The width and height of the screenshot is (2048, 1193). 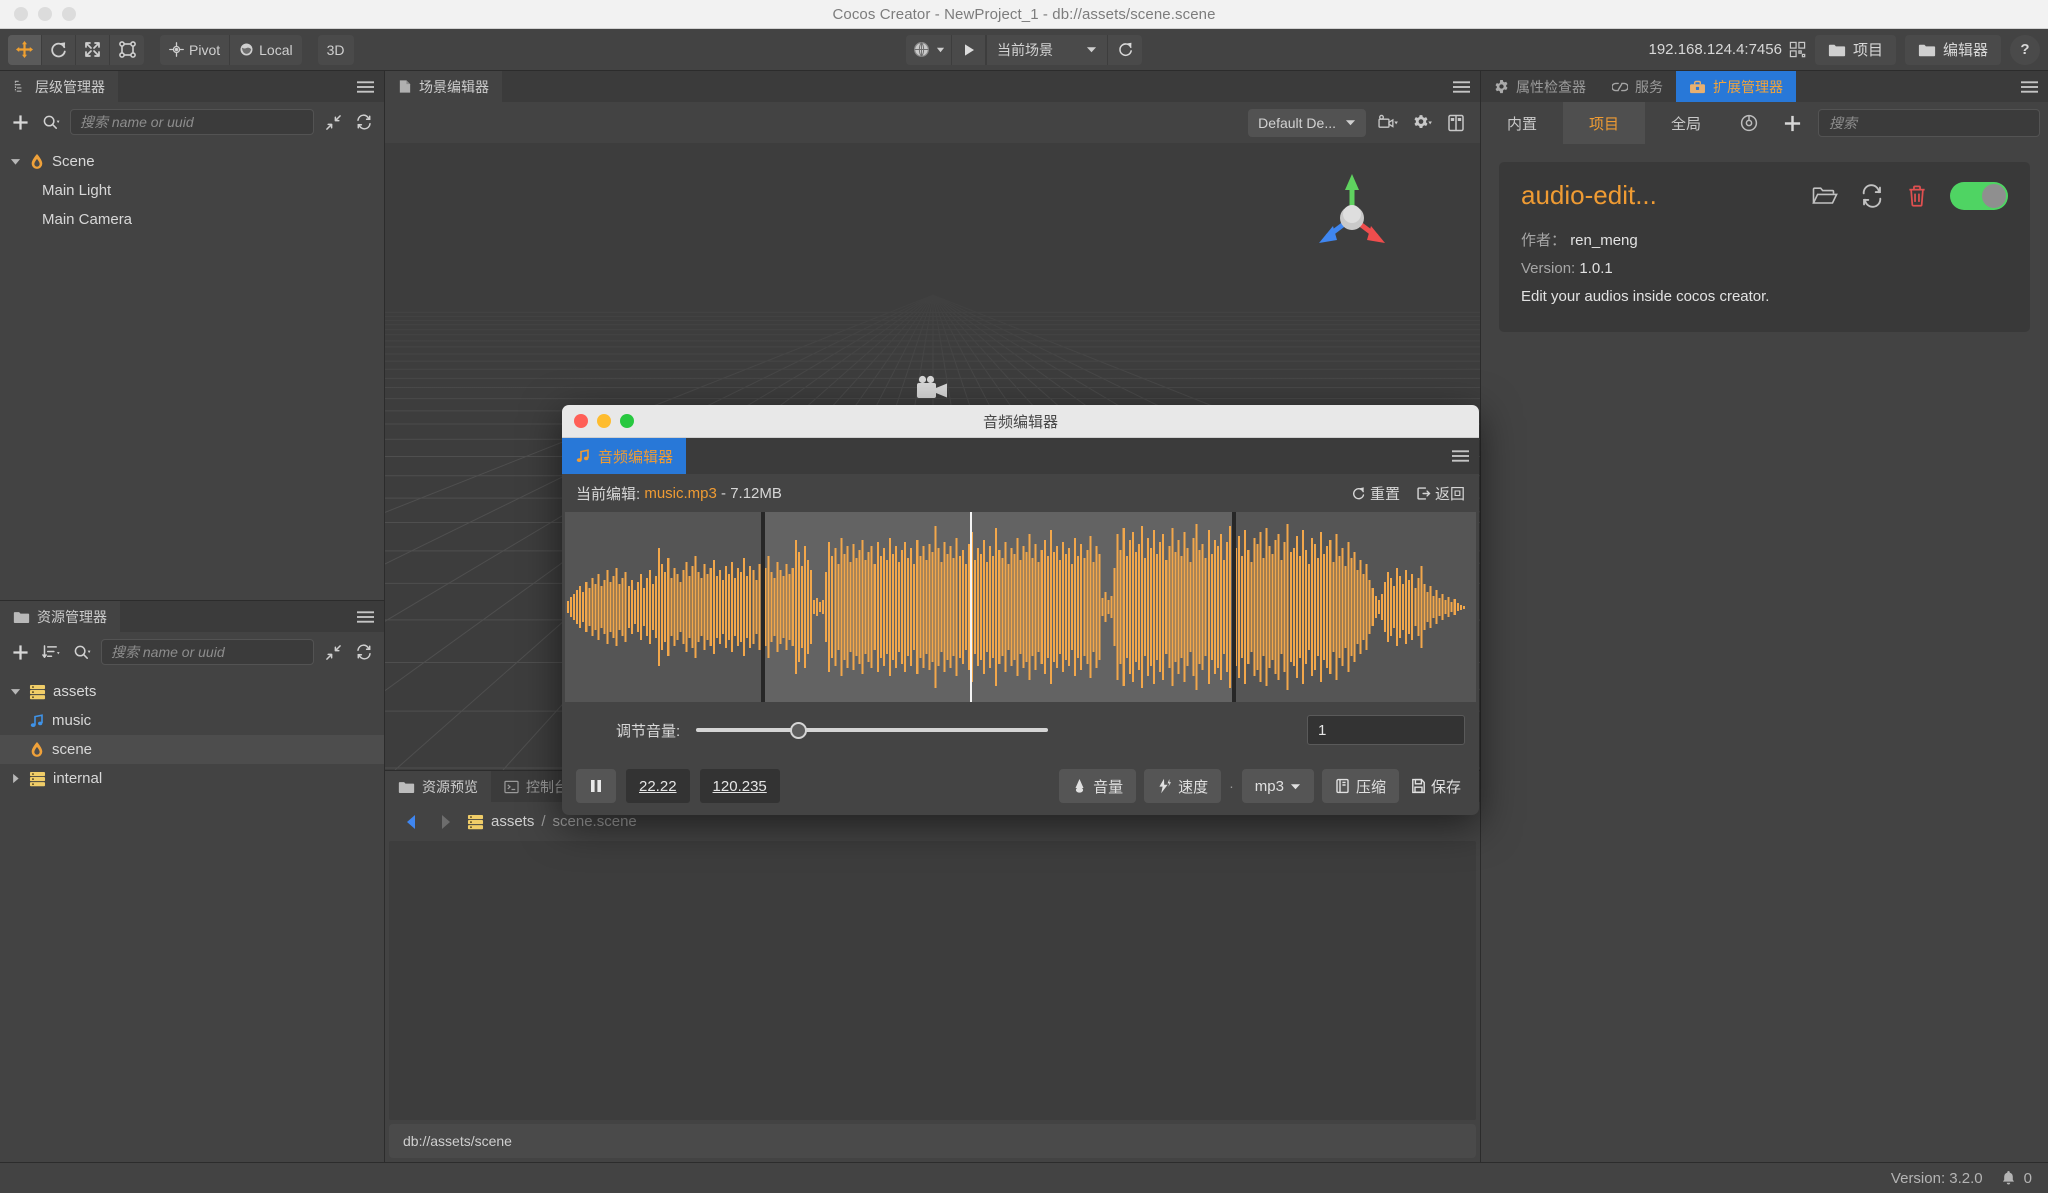 I want to click on subtab-project: 项目, so click(x=1604, y=123).